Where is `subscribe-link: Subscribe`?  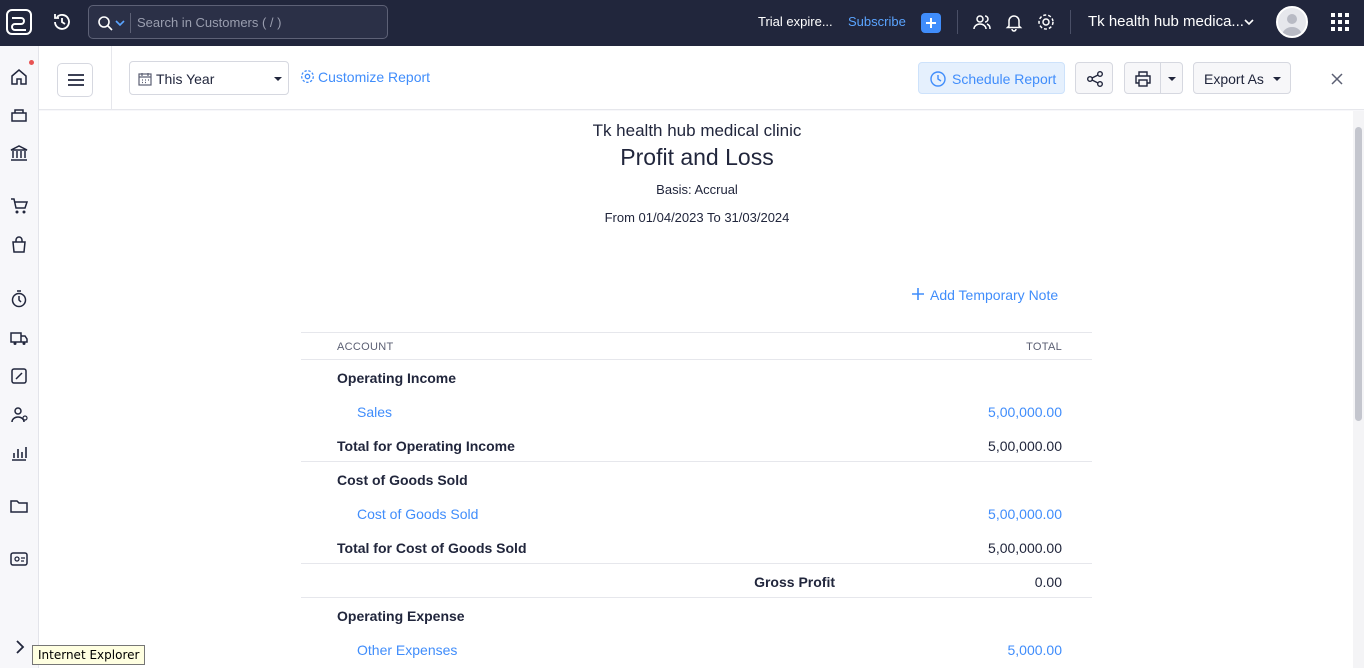 subscribe-link: Subscribe is located at coordinates (877, 21).